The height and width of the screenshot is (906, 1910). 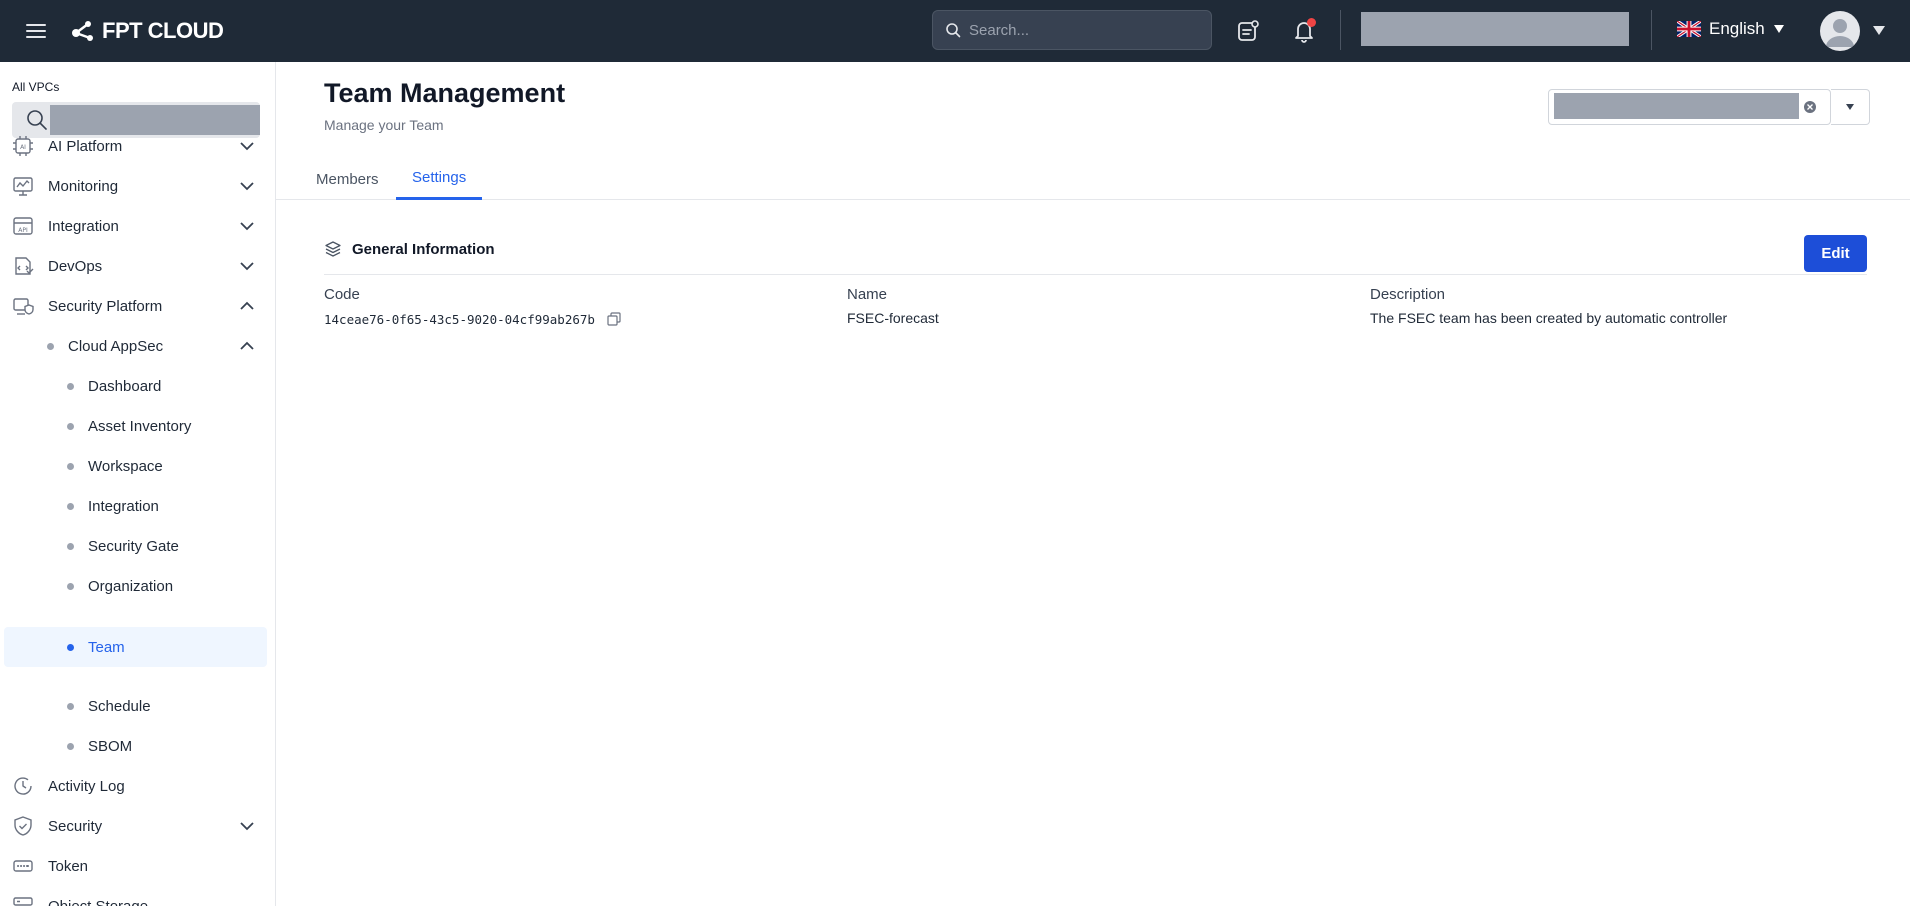 What do you see at coordinates (138, 226) in the screenshot?
I see `sidebar-item-integration: API Integration` at bounding box center [138, 226].